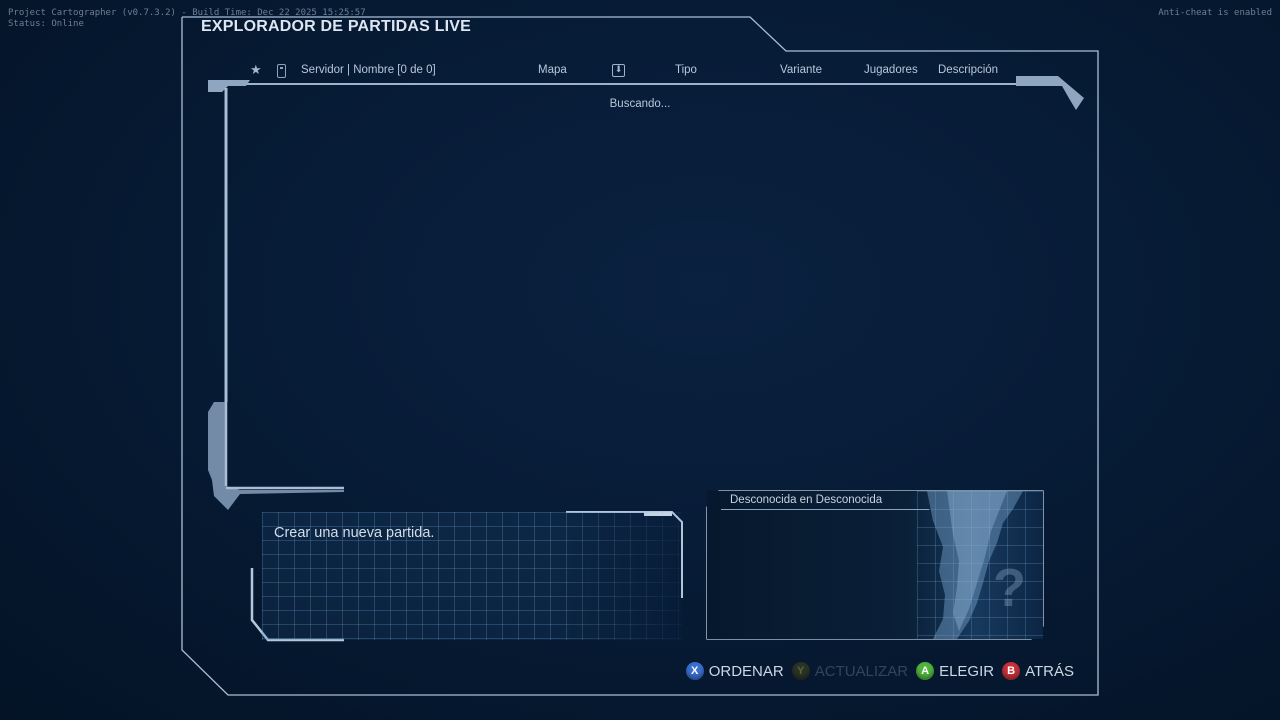 This screenshot has width=1280, height=720. Describe the element at coordinates (1009, 588) in the screenshot. I see `question-mark-icon: ?` at that location.